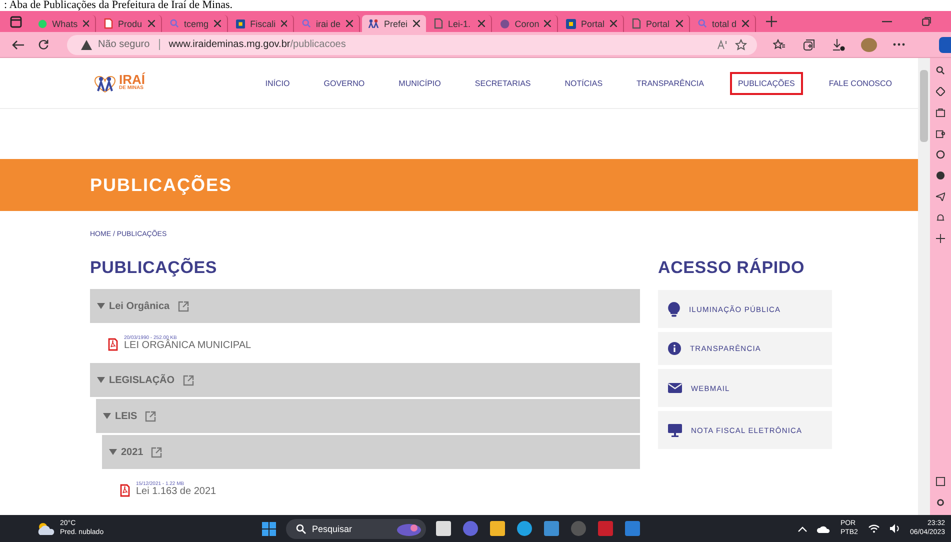 The height and width of the screenshot is (542, 951). I want to click on settings-icon, so click(940, 502).